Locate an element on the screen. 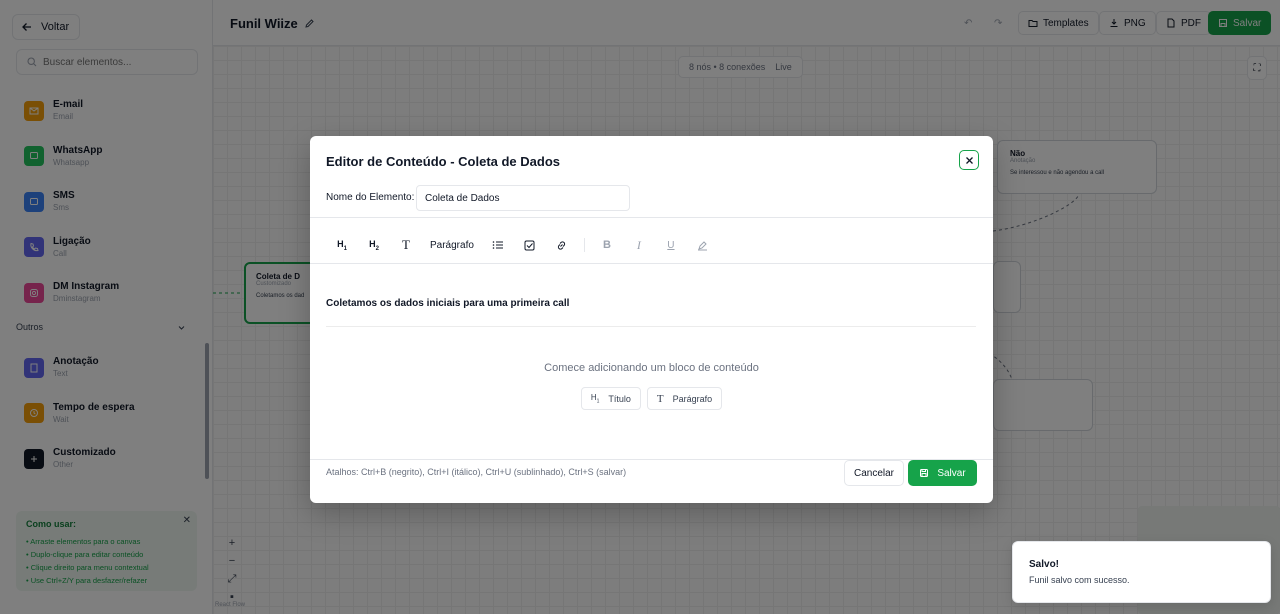  editor-toolbar: H1 H2 T Parágrafo B I U is located at coordinates (522, 245).